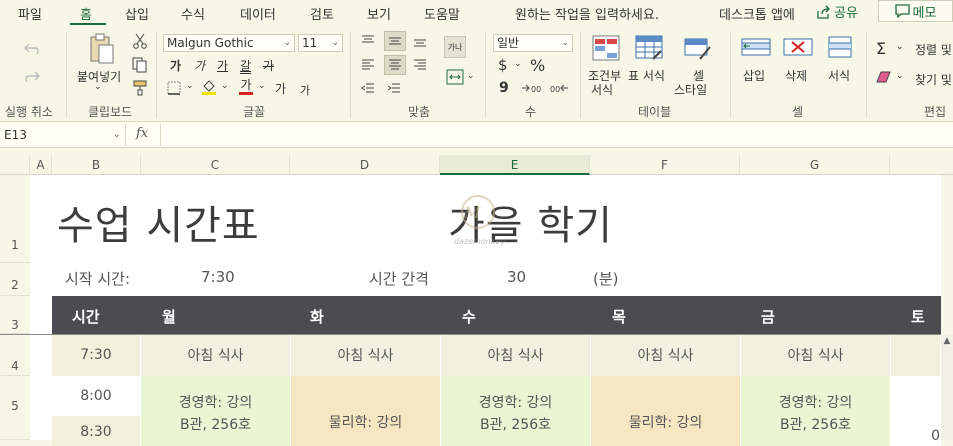 This screenshot has width=953, height=446. Describe the element at coordinates (515, 165) in the screenshot. I see `column-header-e: E` at that location.